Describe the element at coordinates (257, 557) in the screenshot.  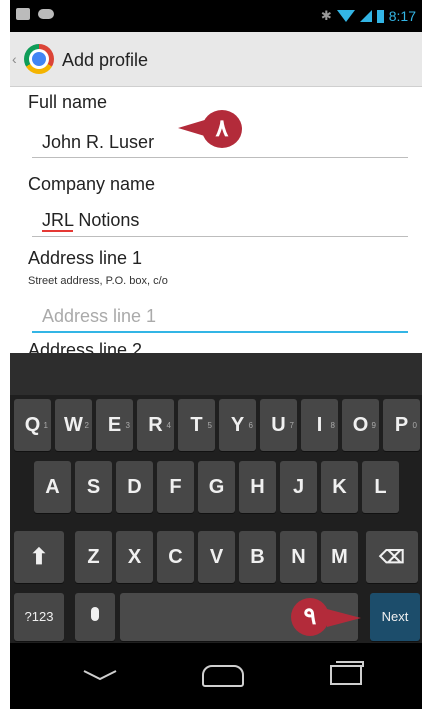
I see `key-b: B` at that location.